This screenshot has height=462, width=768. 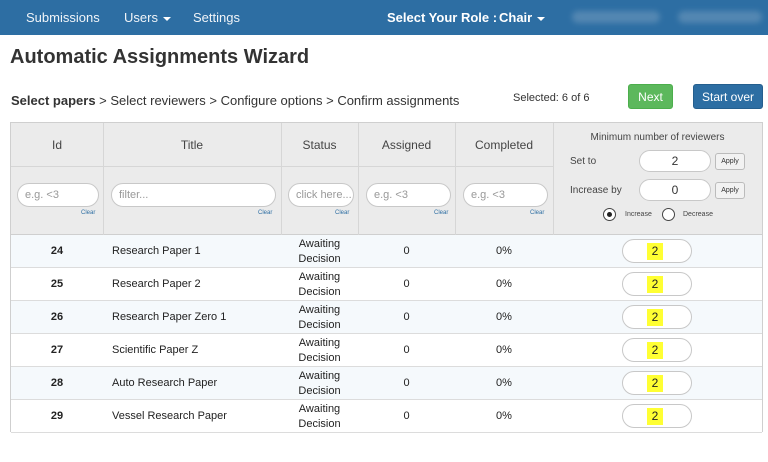 I want to click on step-configure-options: Configure options, so click(x=271, y=100).